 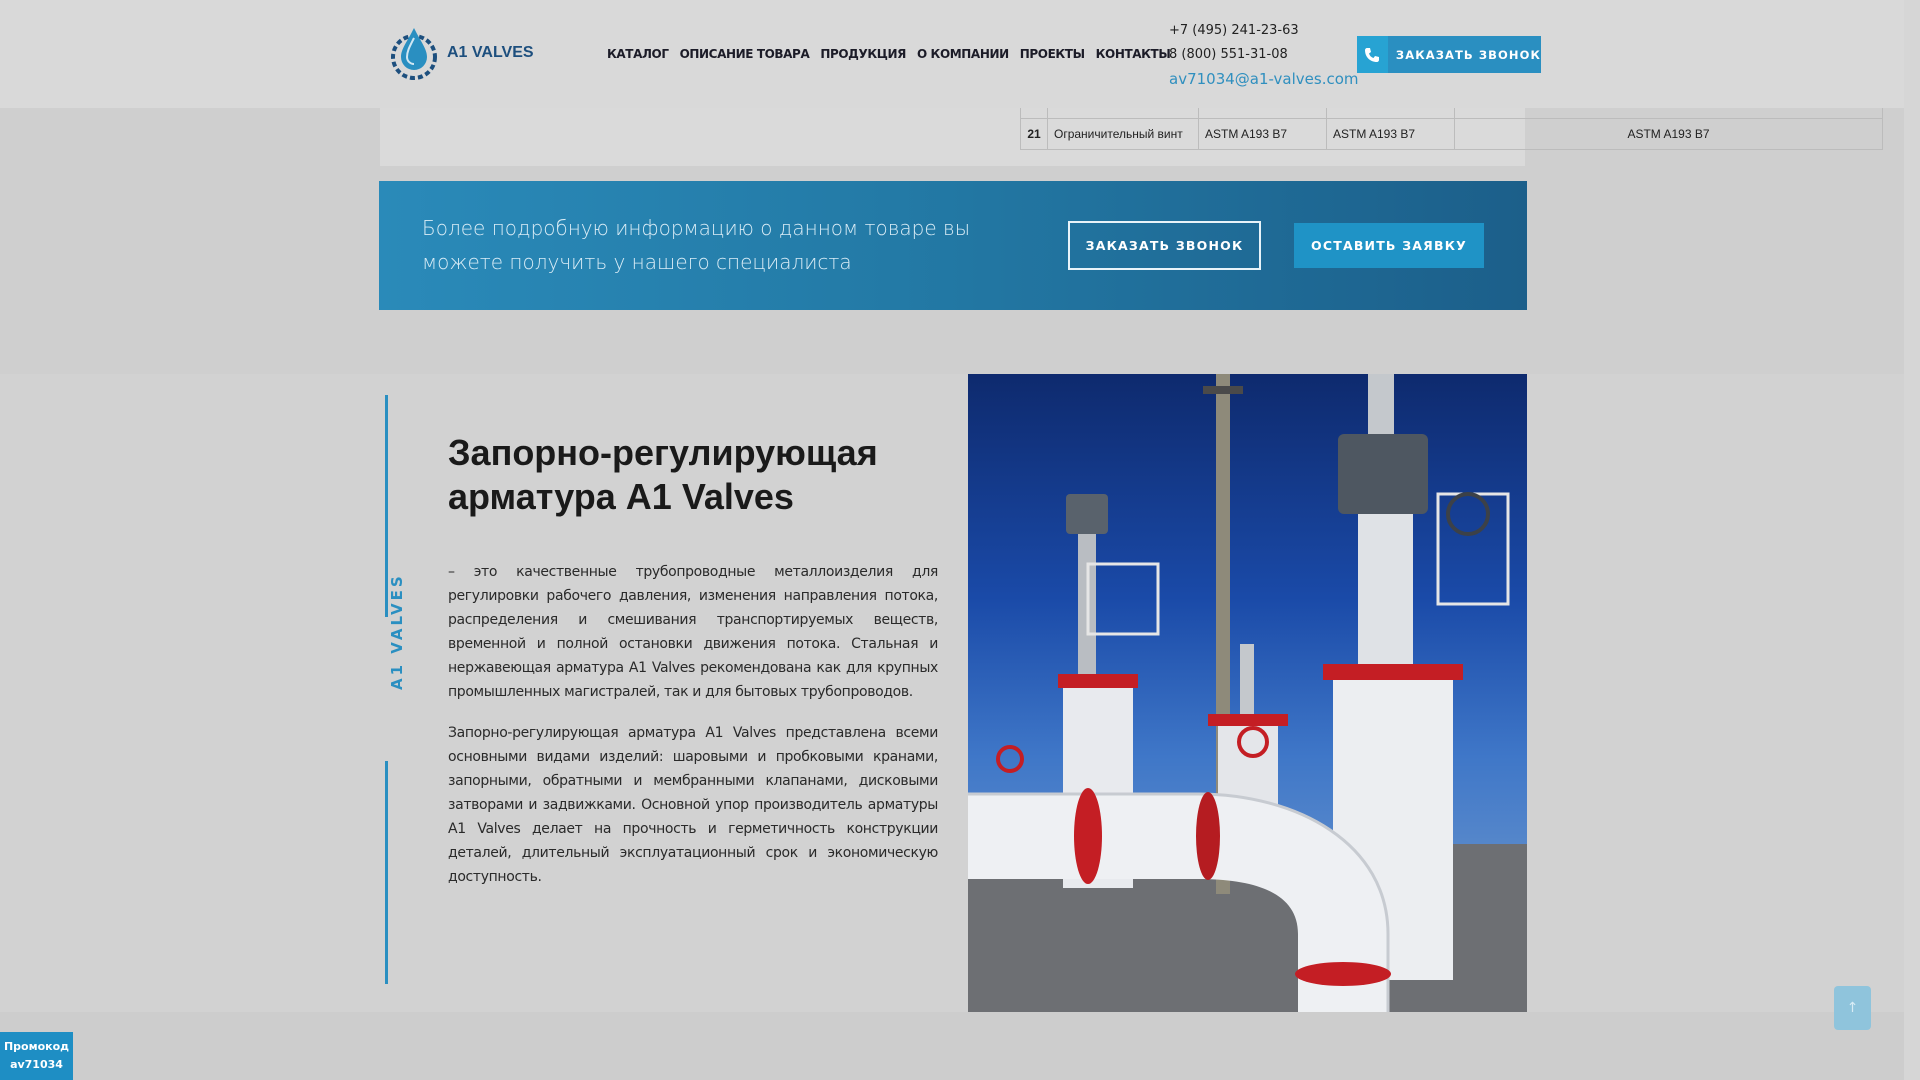 I want to click on phone-2: 8 (800) 551-31-08, so click(x=1264, y=58).